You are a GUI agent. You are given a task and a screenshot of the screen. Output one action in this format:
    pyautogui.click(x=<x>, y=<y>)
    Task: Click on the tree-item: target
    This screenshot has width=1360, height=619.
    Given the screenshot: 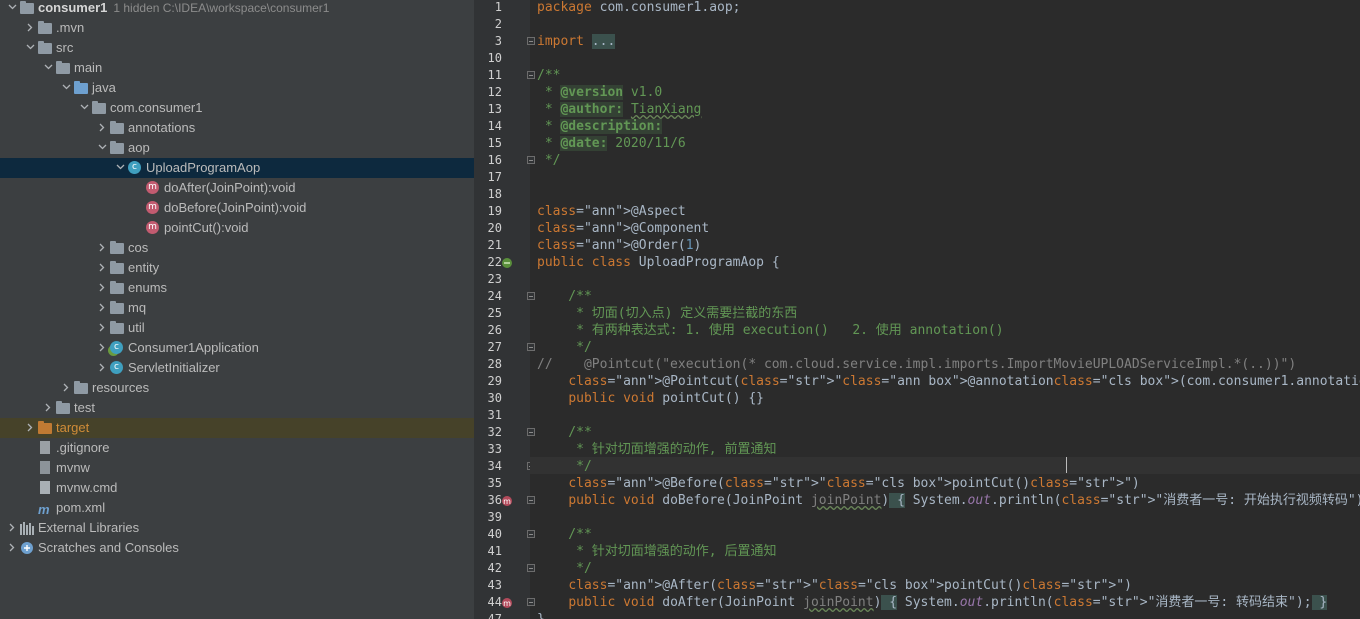 What is the action you would take?
    pyautogui.click(x=237, y=428)
    